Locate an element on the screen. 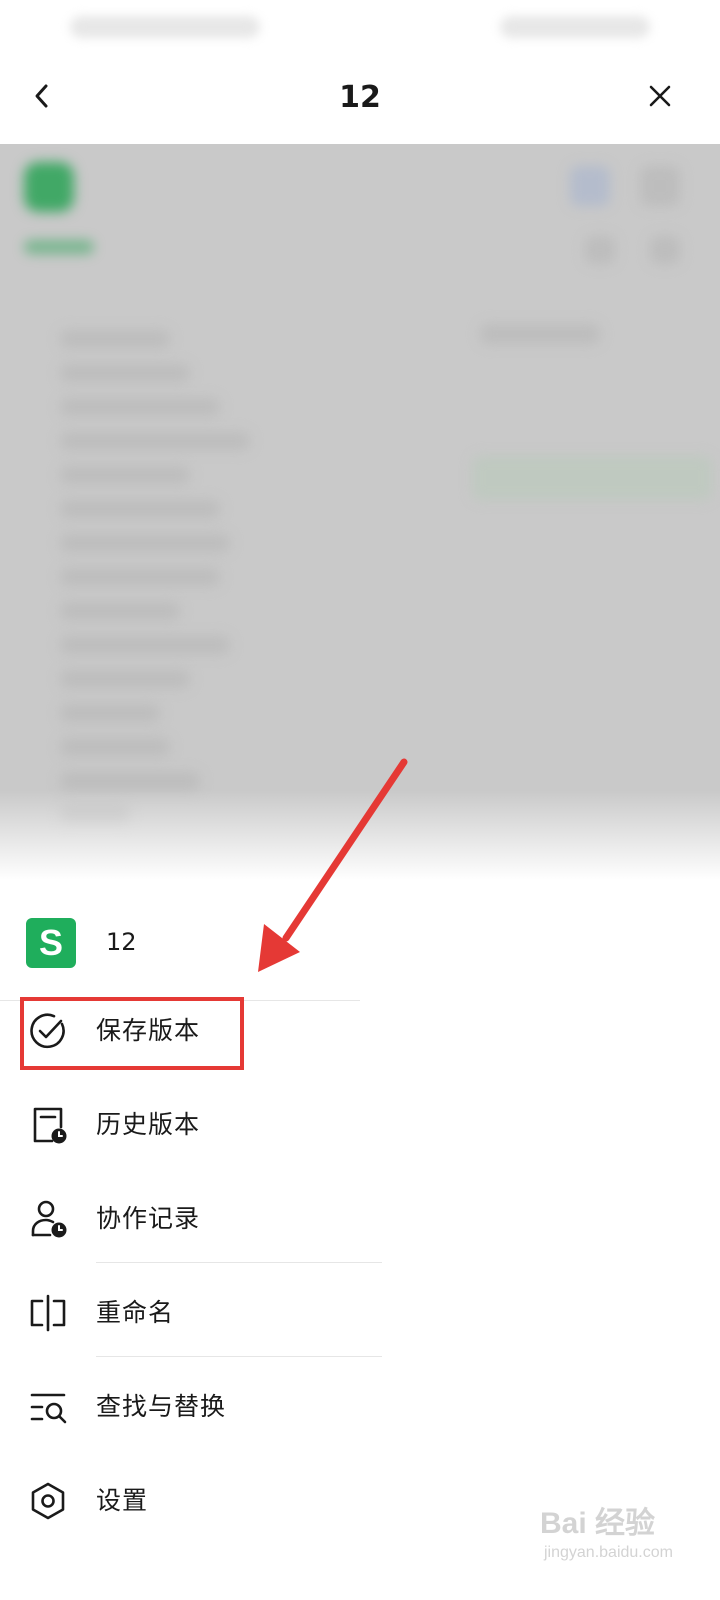 The height and width of the screenshot is (1600, 720). menu-item-label: 历史版本 is located at coordinates (148, 1124).